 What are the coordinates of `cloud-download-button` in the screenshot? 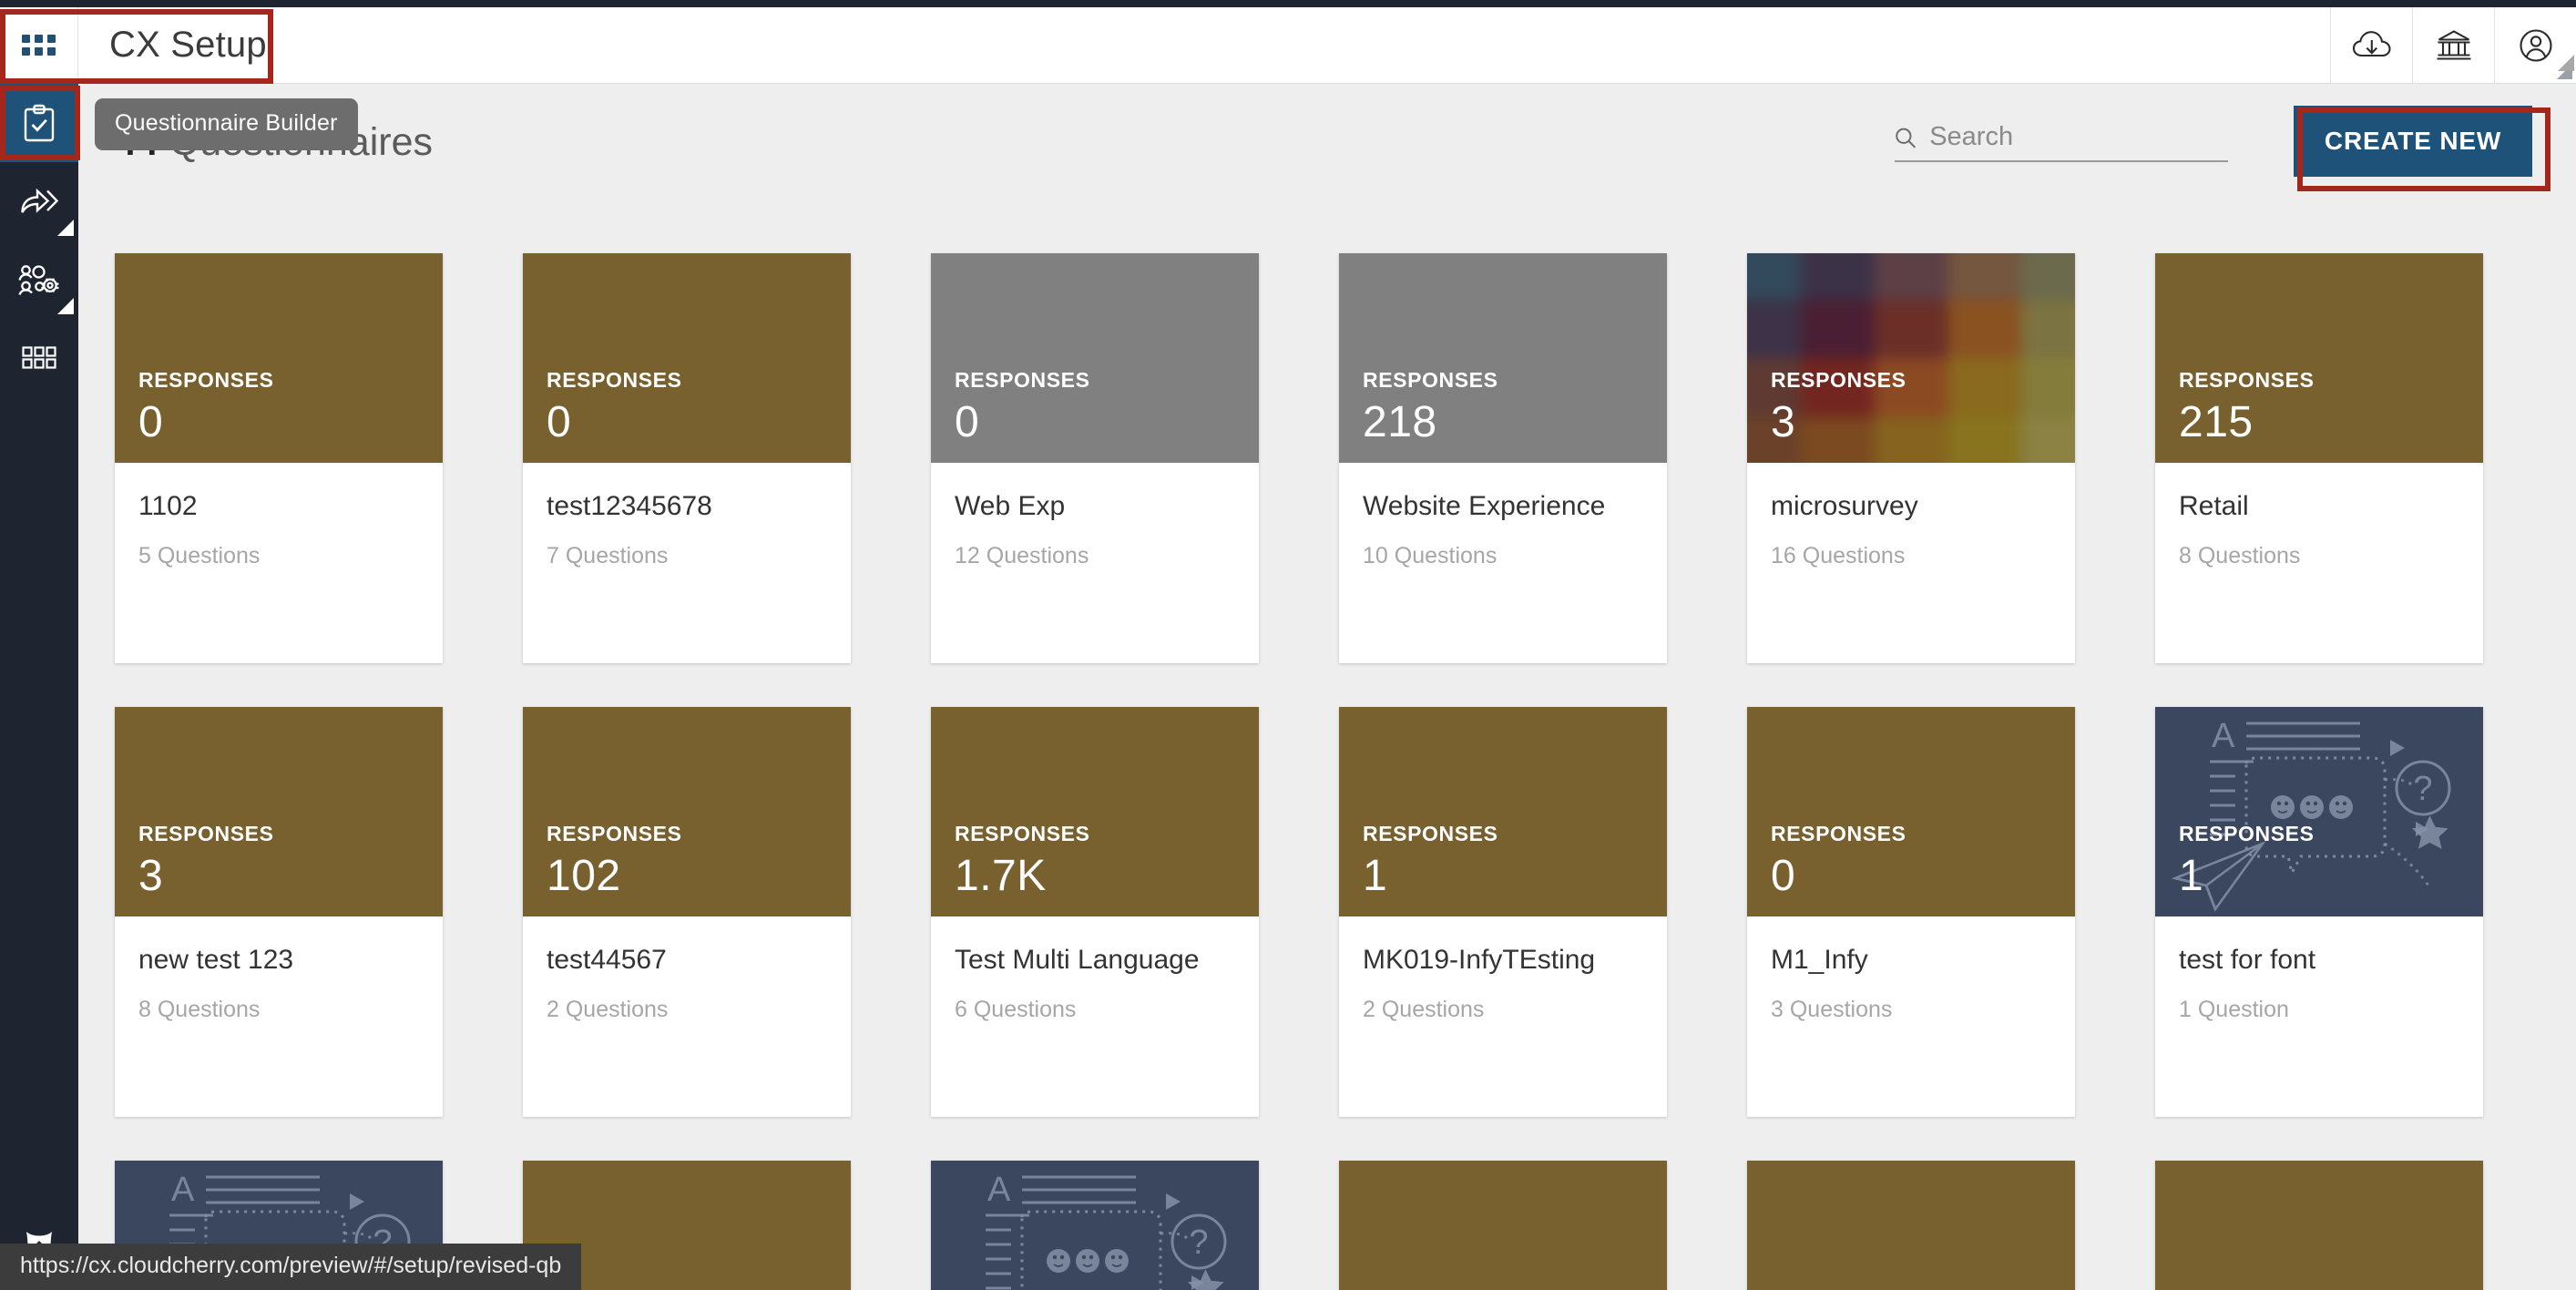 It's located at (2371, 45).